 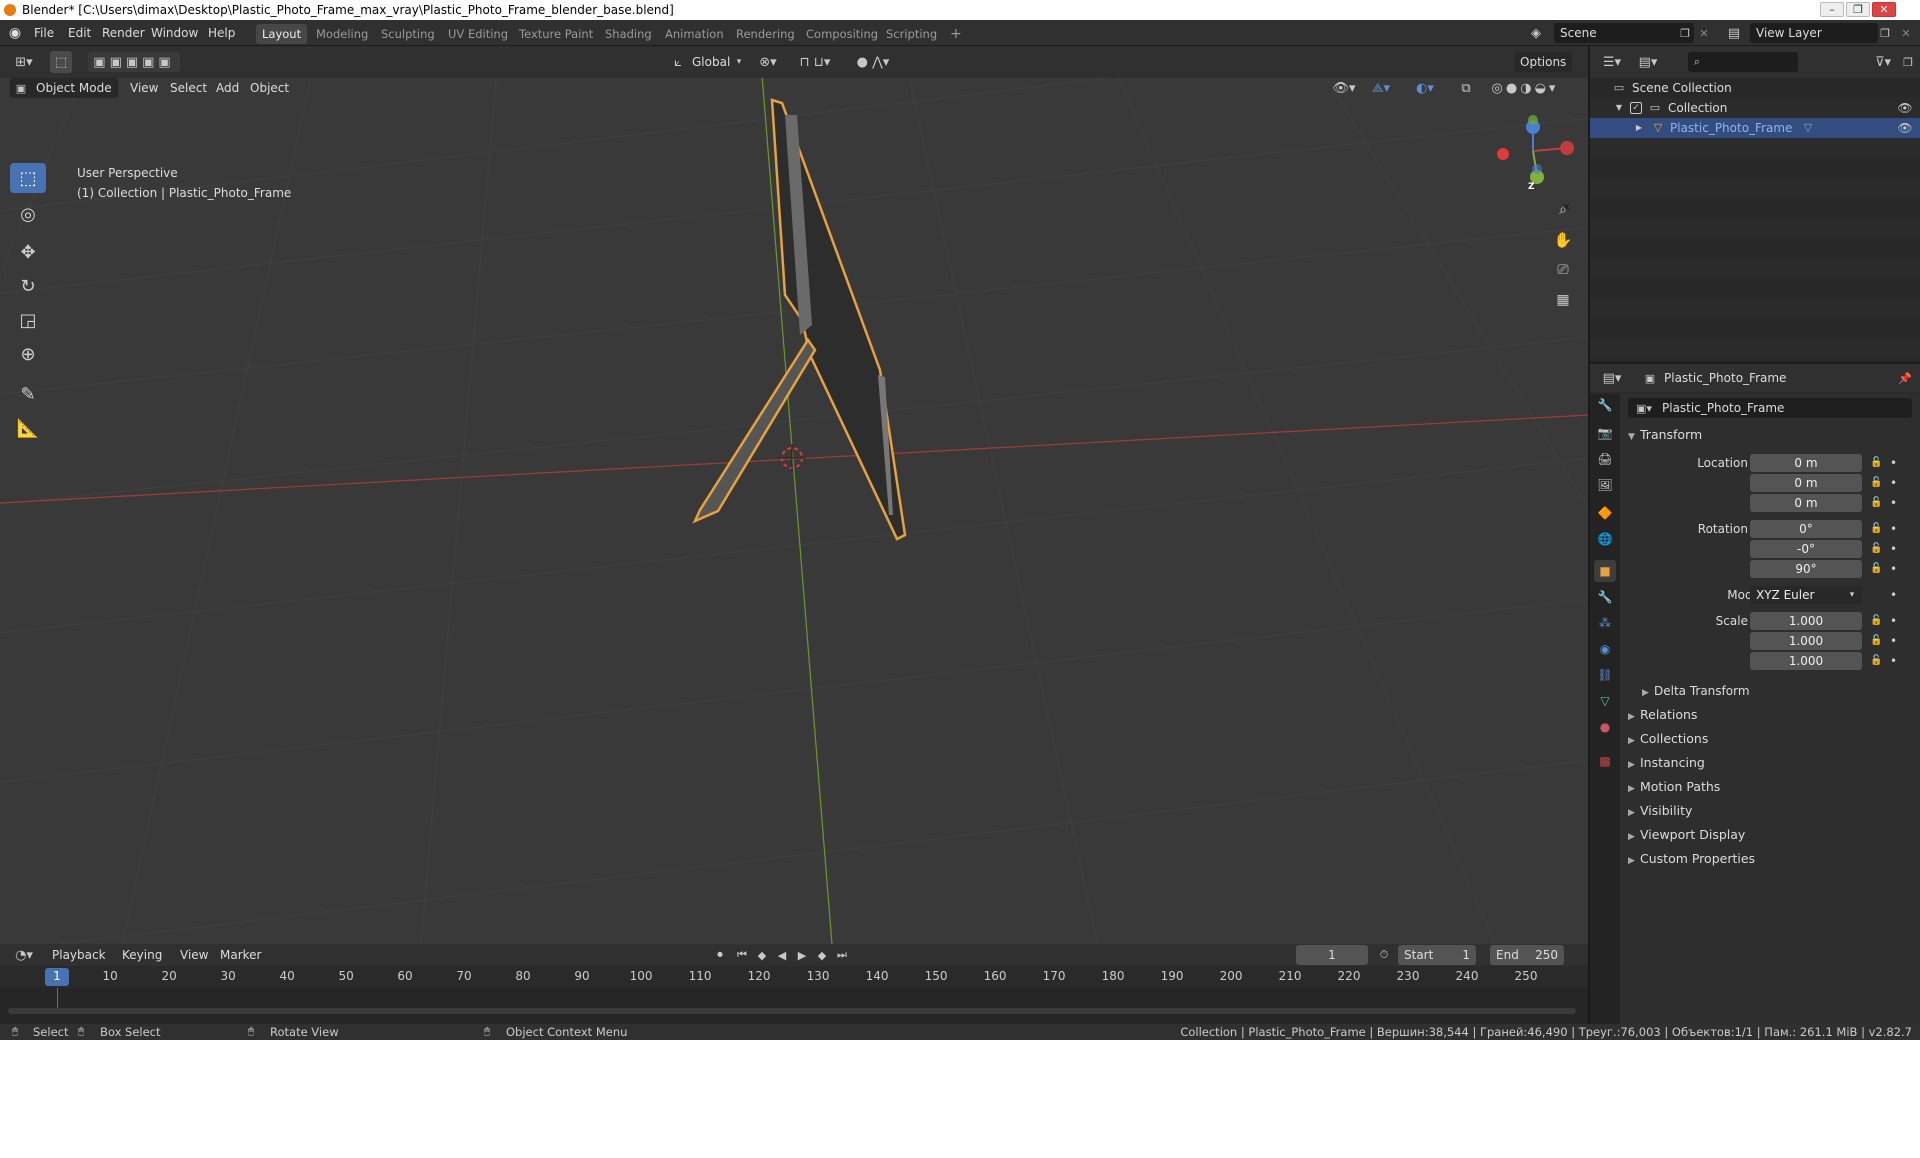 I want to click on tab-animation: Animation, so click(x=694, y=34).